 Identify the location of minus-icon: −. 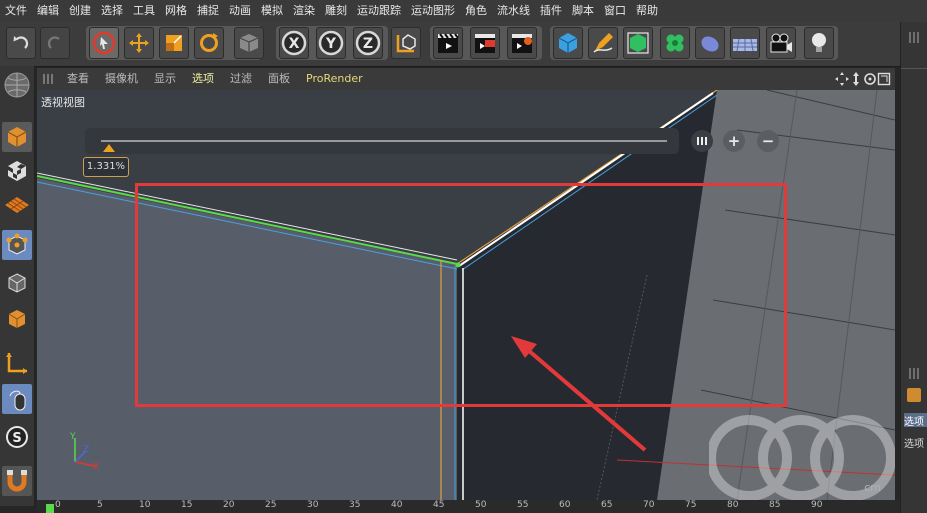
(768, 141).